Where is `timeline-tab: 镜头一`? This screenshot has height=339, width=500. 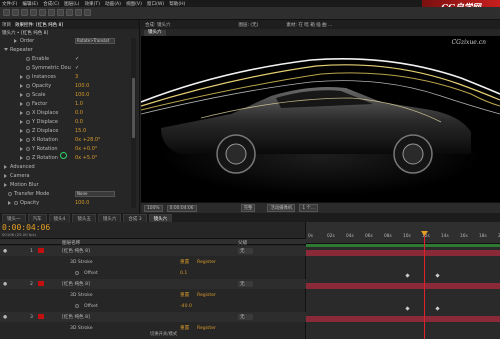
timeline-tab: 镜头一 is located at coordinates (14, 218).